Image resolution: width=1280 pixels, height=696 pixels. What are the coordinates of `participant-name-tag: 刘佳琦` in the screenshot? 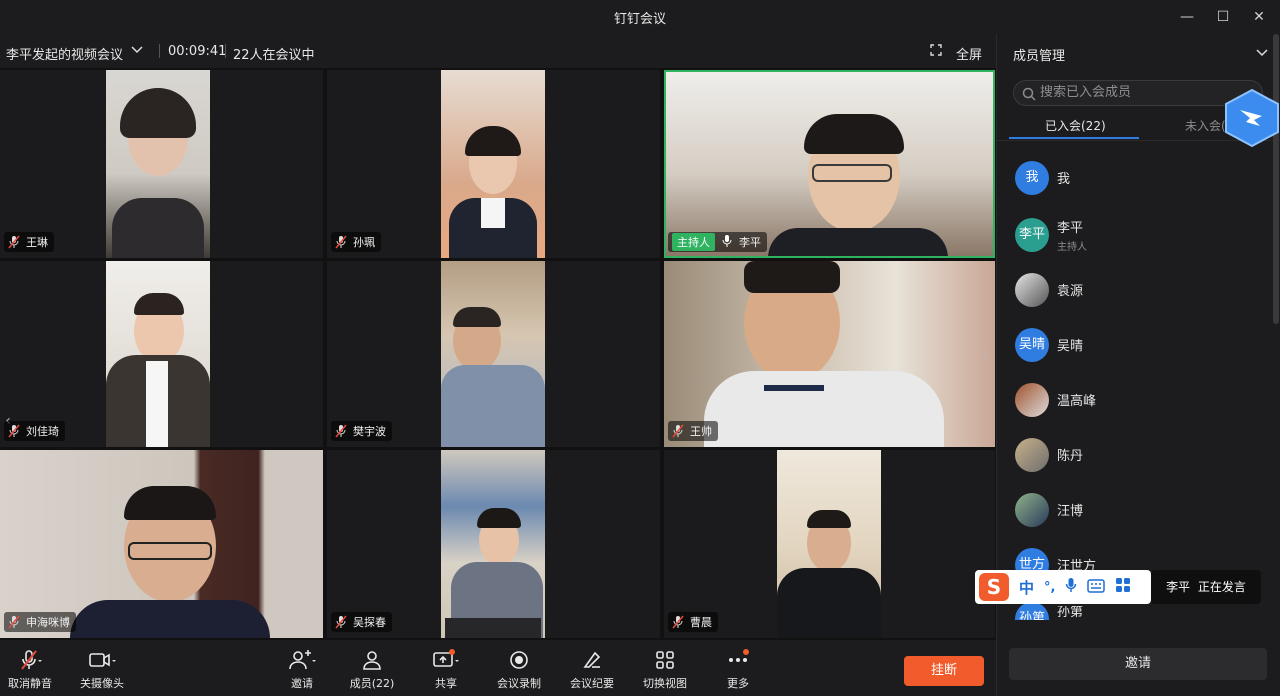 It's located at (34, 431).